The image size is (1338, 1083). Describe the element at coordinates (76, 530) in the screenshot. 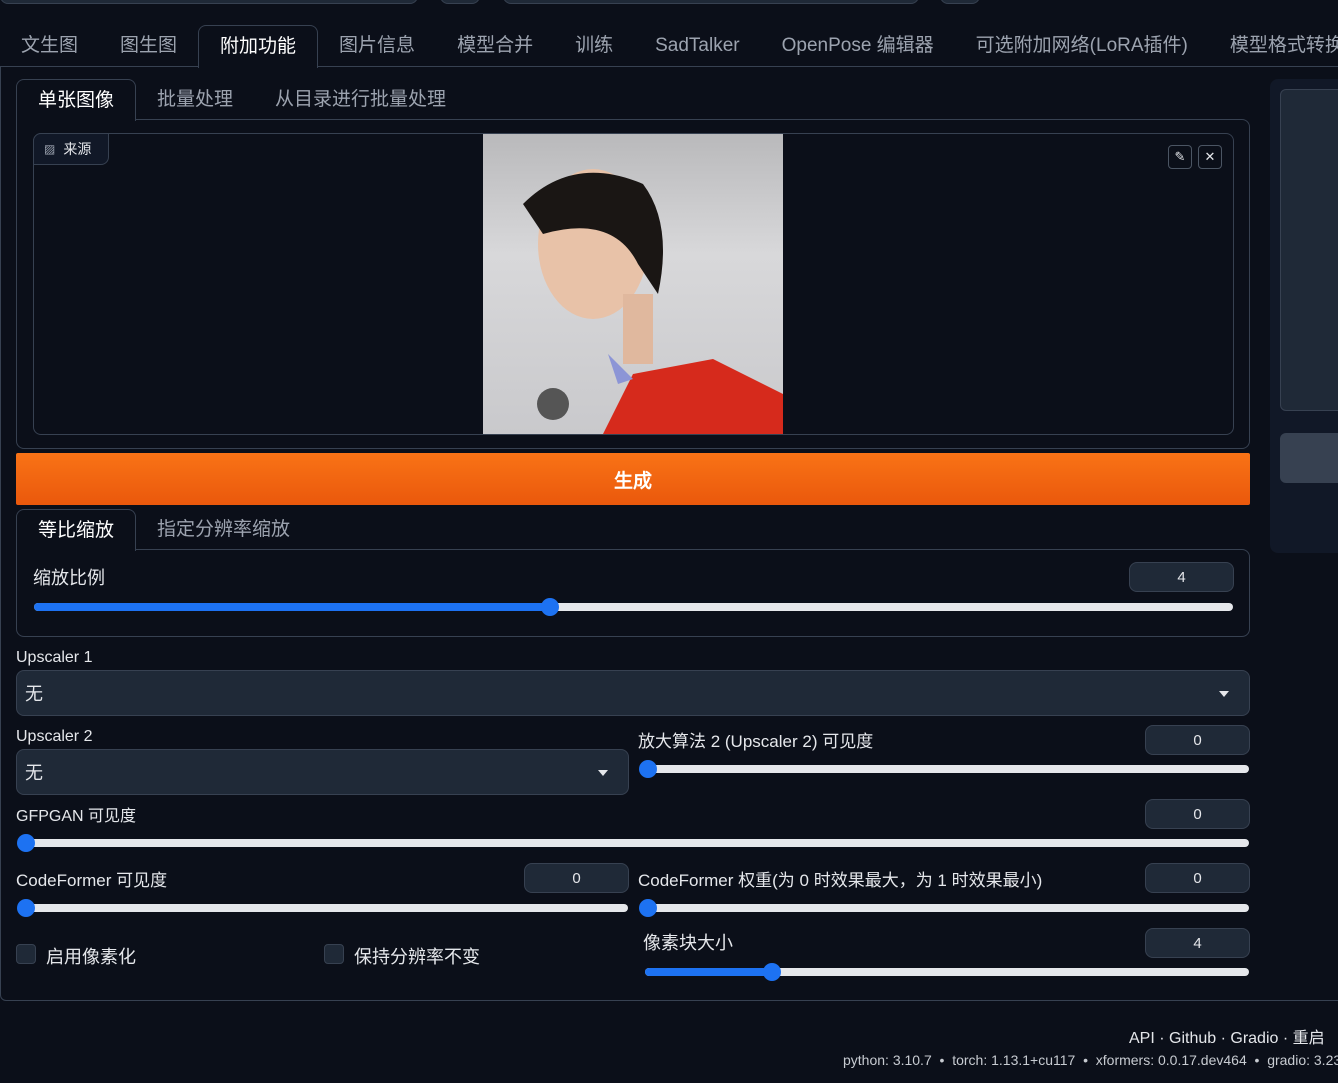

I see `tab-scale-by: 等比缩放` at that location.